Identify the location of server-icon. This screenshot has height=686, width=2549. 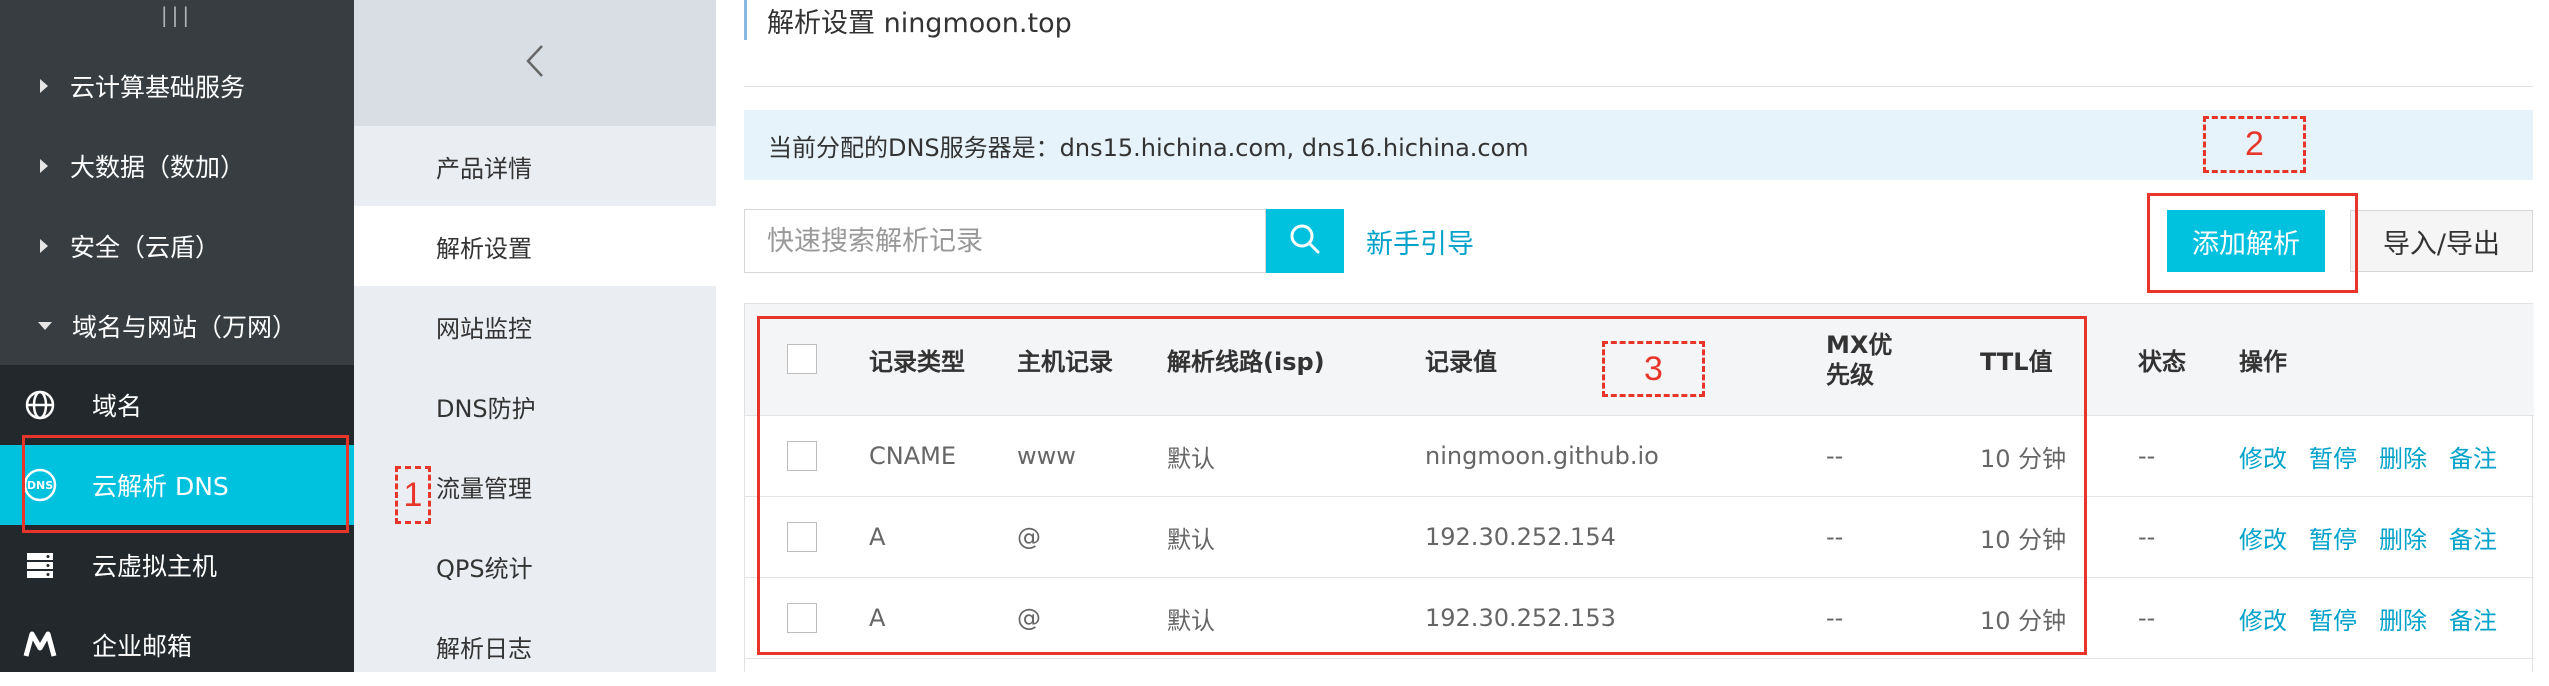
(40, 565).